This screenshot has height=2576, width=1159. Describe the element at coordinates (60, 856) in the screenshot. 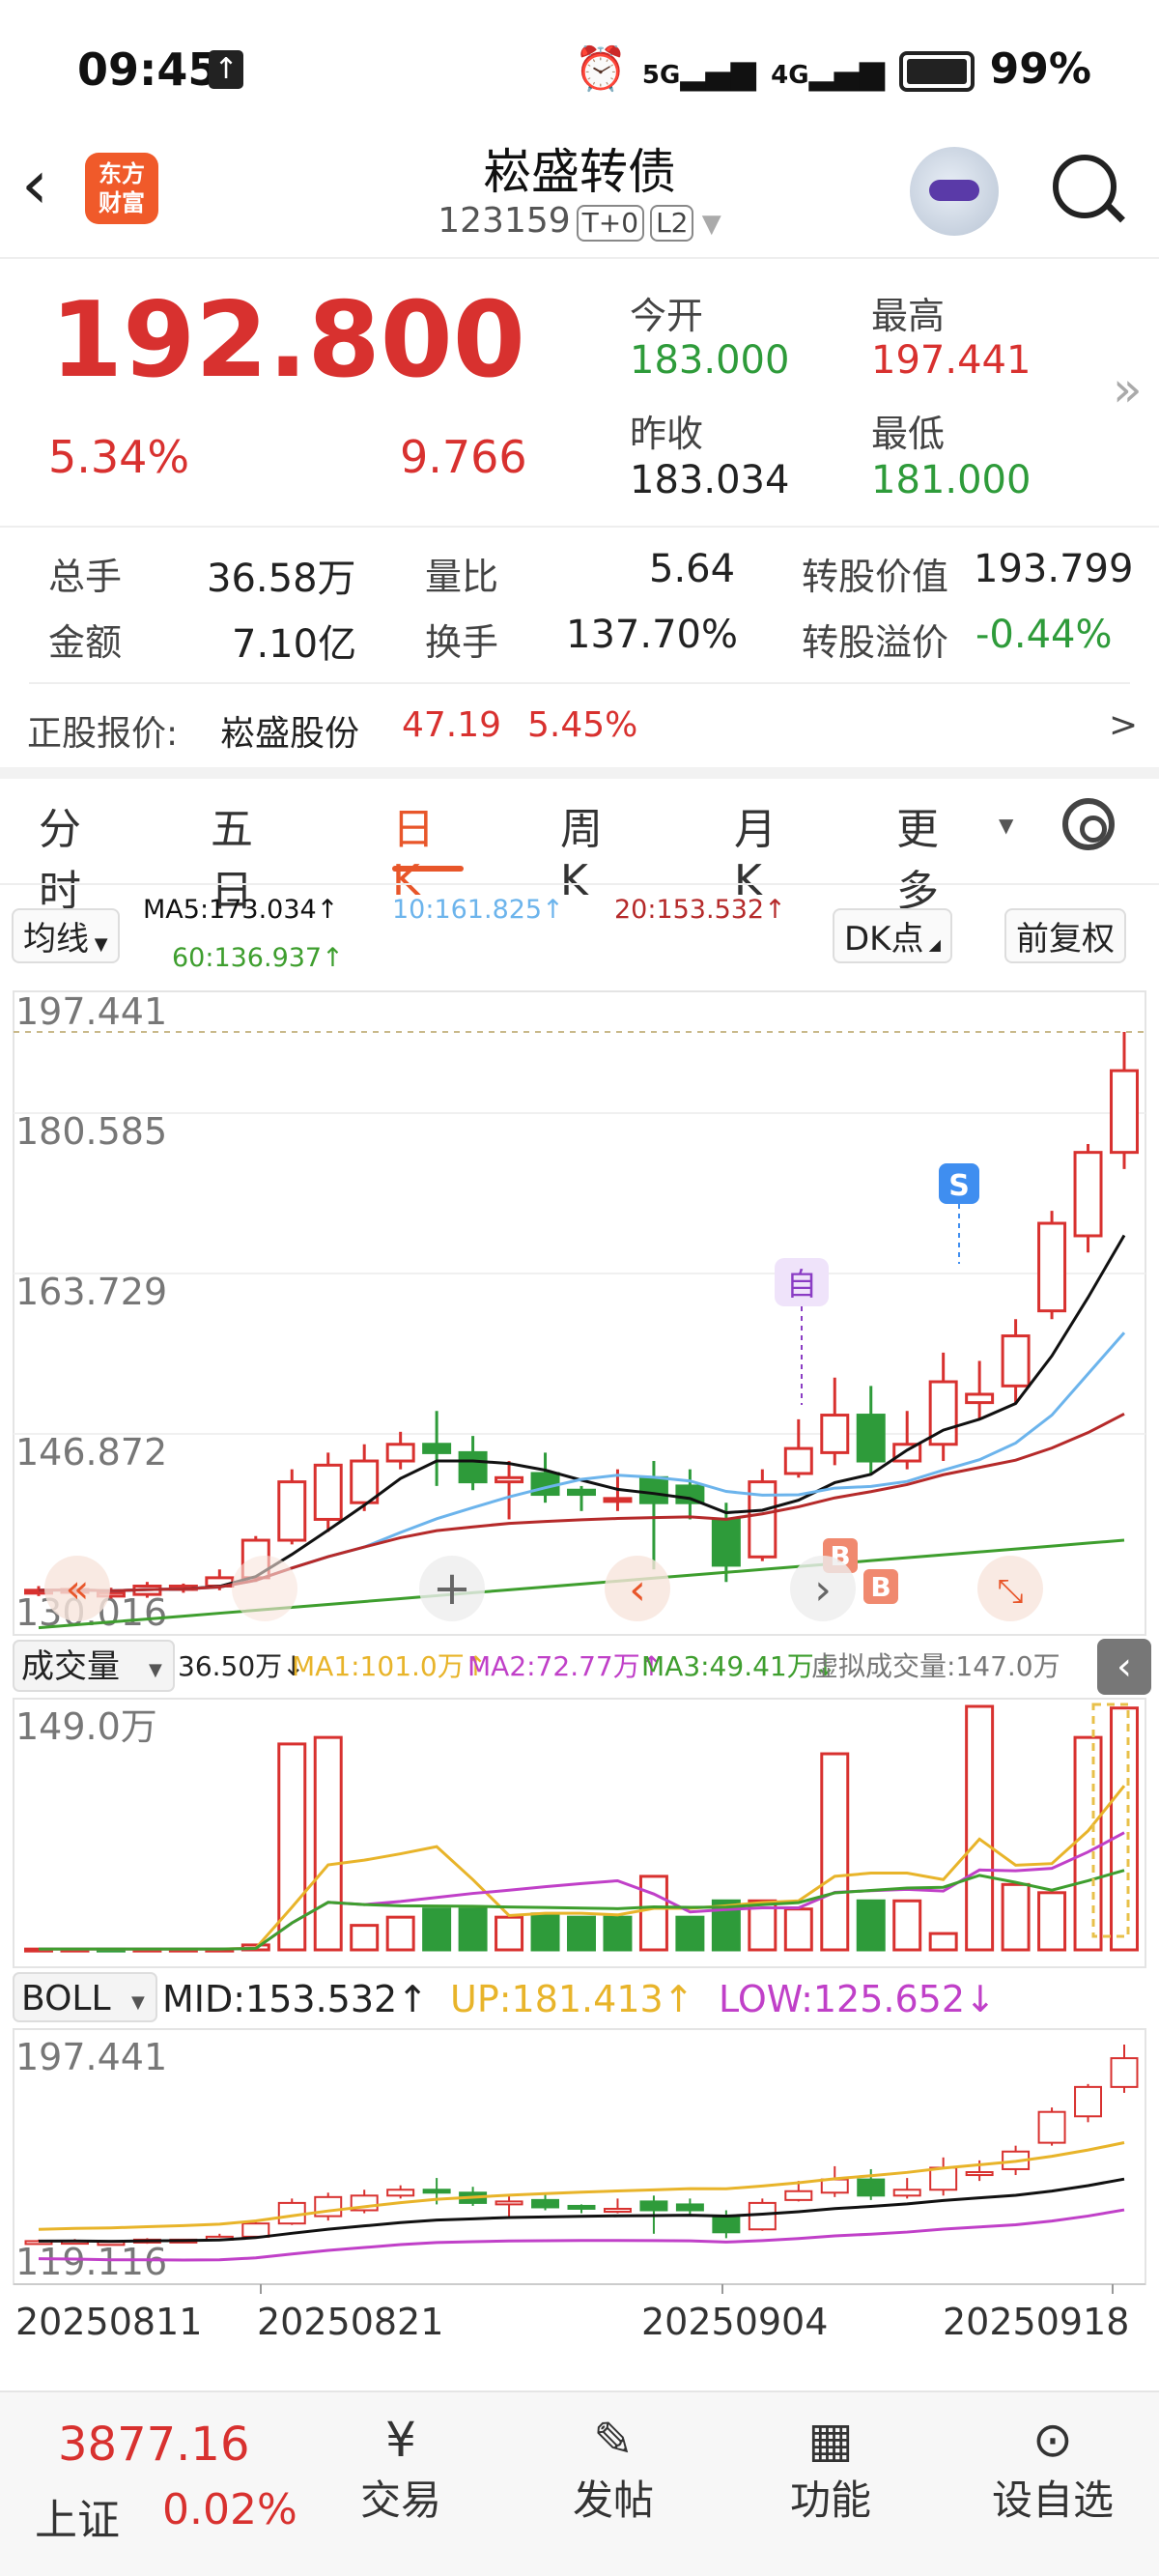

I see `tab-minute: 分时` at that location.